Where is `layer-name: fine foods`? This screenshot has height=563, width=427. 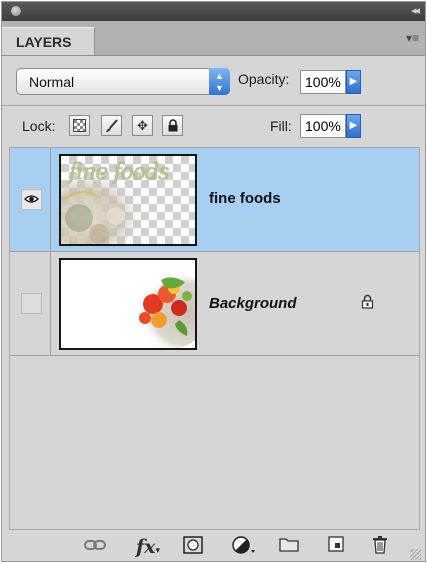 layer-name: fine foods is located at coordinates (245, 198).